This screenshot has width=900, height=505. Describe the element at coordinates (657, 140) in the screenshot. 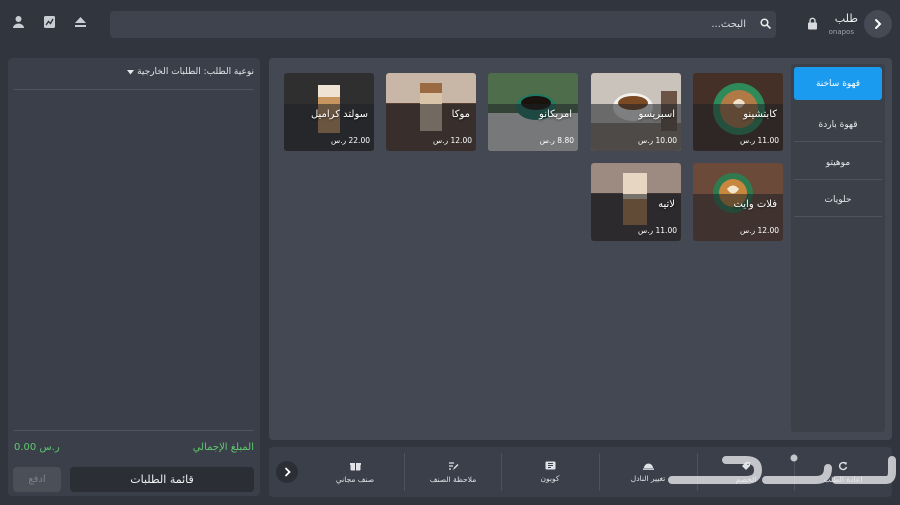

I see `product-price: 10.00 ر.س` at that location.